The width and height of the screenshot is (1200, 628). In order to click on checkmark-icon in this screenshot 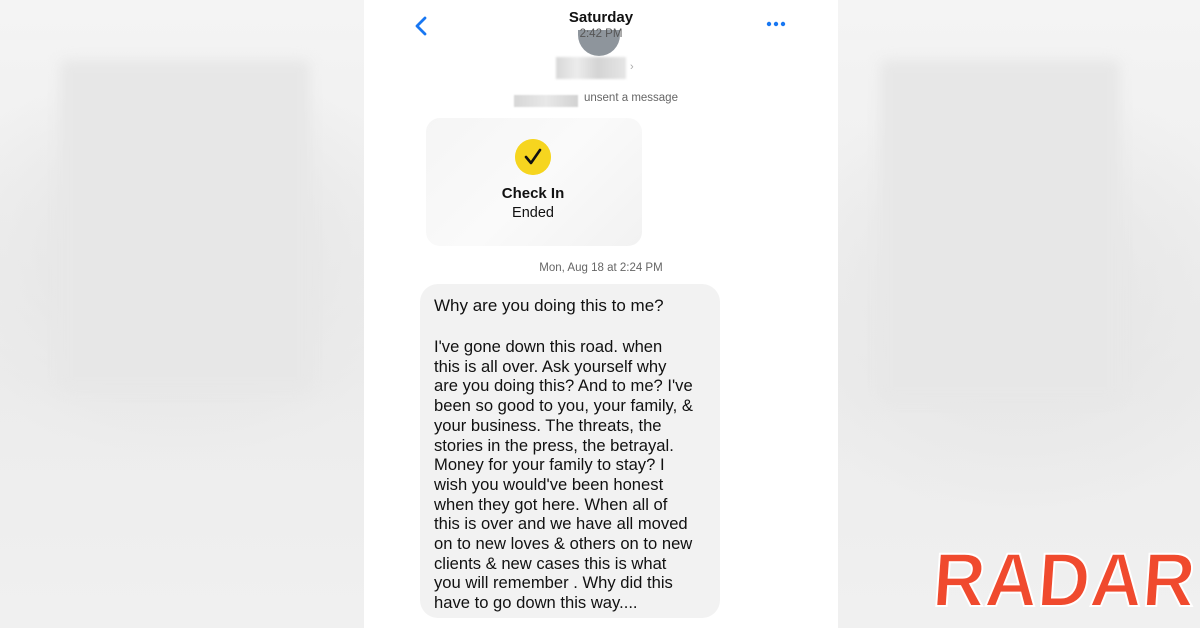, I will do `click(533, 157)`.